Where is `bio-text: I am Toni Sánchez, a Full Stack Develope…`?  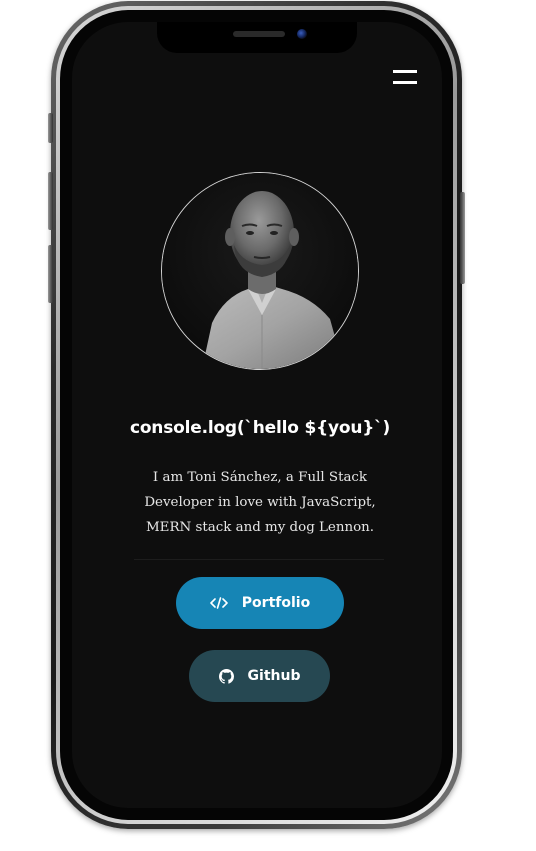 bio-text: I am Toni Sánchez, a Full Stack Develope… is located at coordinates (260, 502).